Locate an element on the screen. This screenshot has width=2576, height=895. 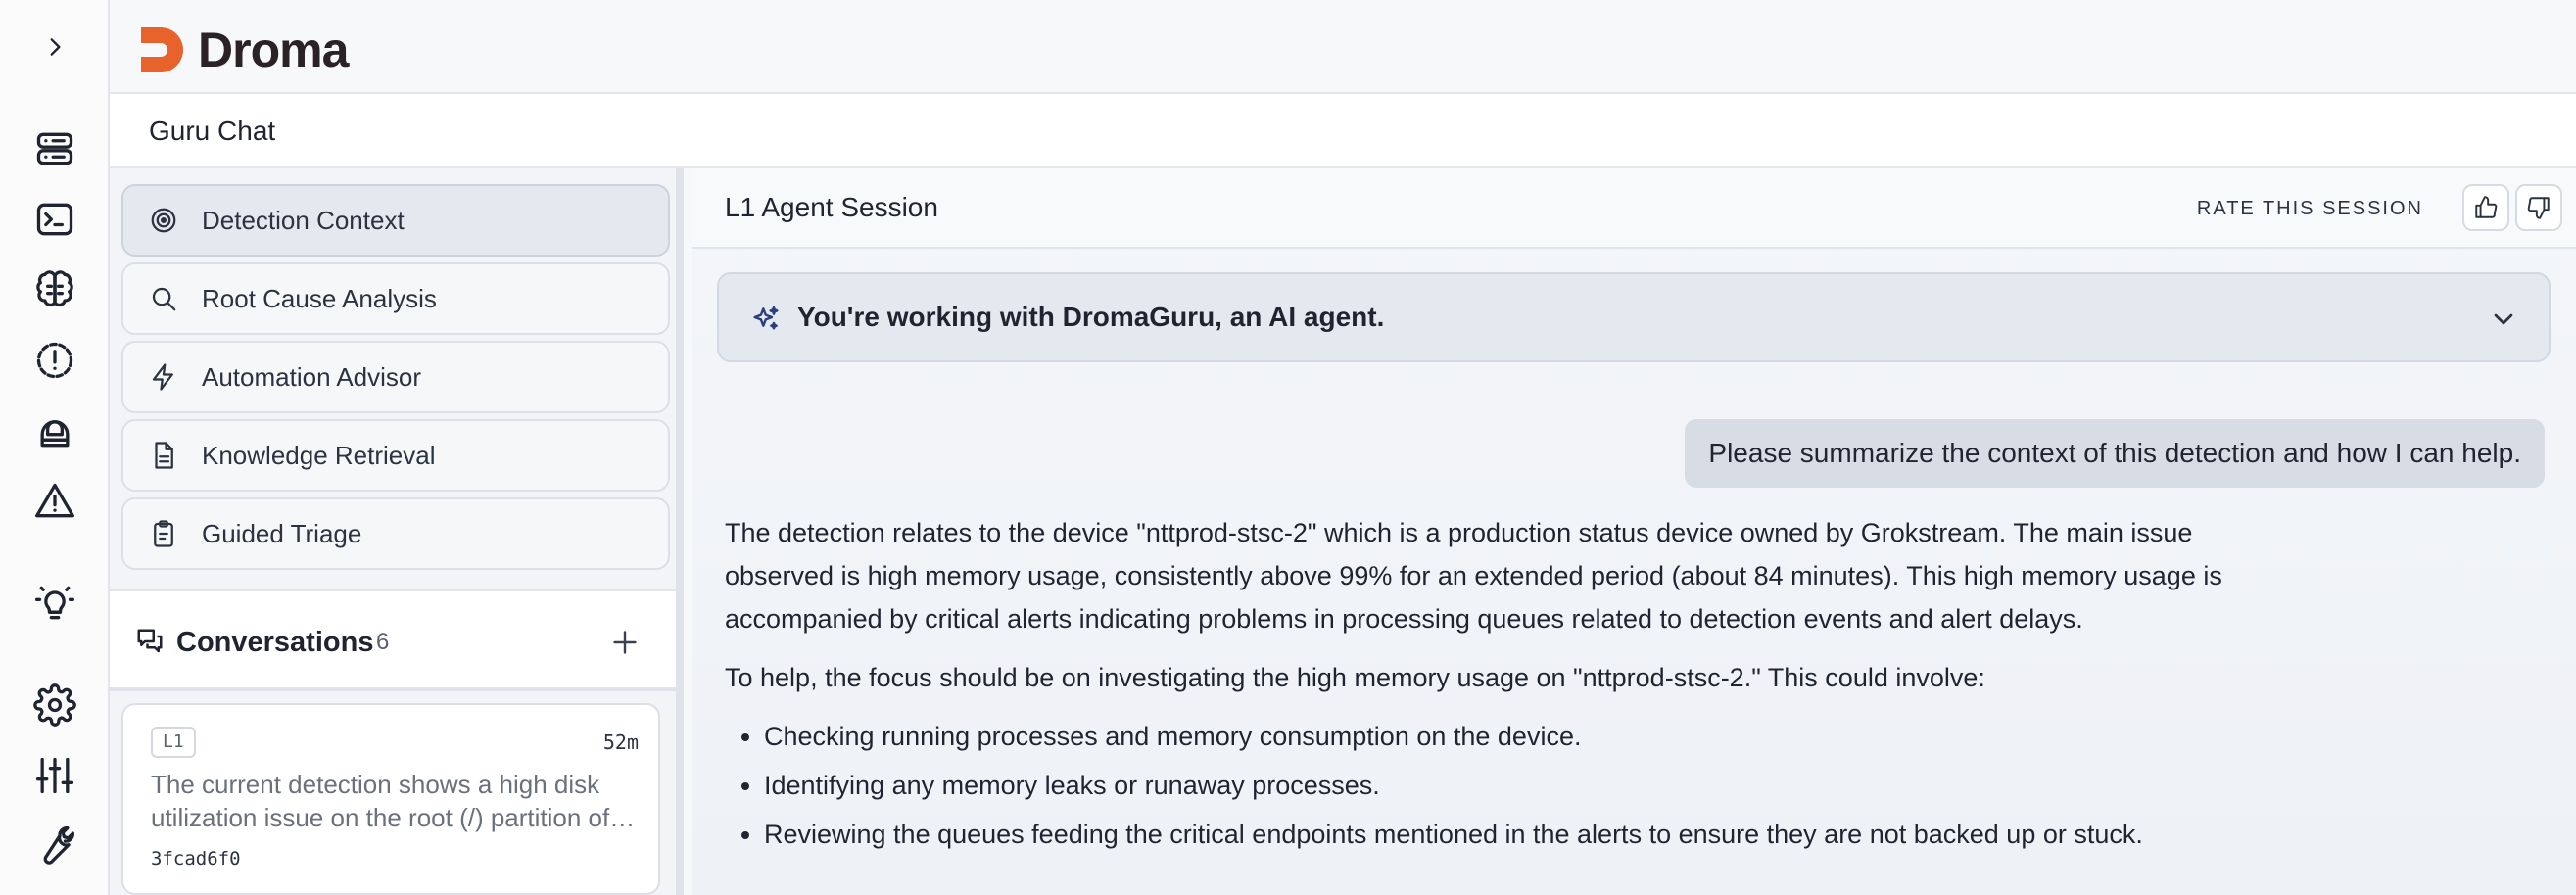
nav-item-label: Detection Context is located at coordinates (303, 220).